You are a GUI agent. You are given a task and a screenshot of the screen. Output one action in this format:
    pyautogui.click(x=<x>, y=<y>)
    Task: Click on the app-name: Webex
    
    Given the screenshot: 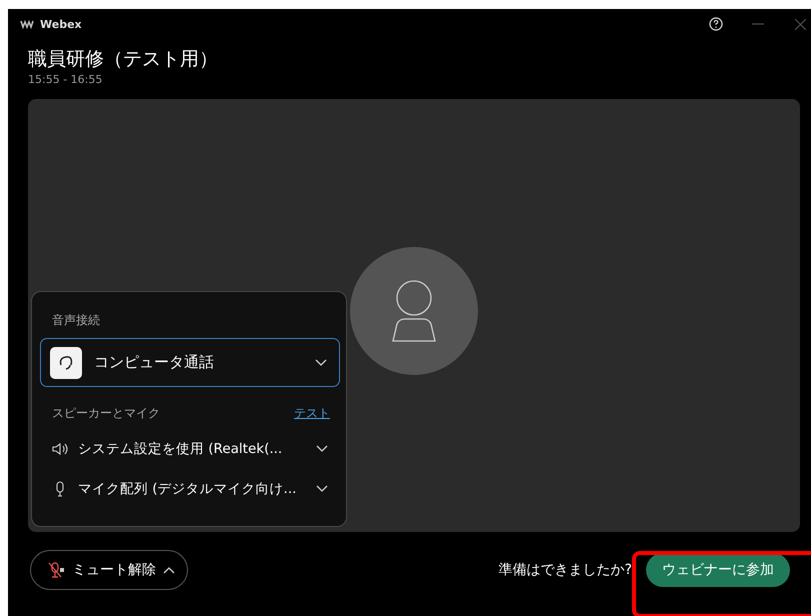 What is the action you would take?
    pyautogui.click(x=61, y=24)
    